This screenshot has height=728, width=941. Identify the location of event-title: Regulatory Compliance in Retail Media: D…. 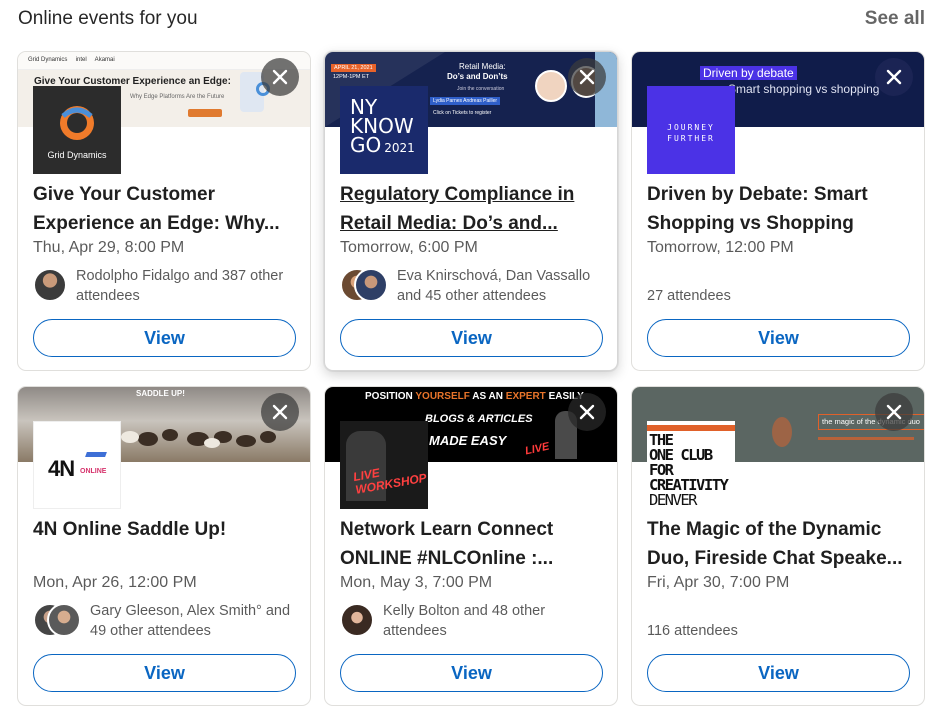
(472, 209).